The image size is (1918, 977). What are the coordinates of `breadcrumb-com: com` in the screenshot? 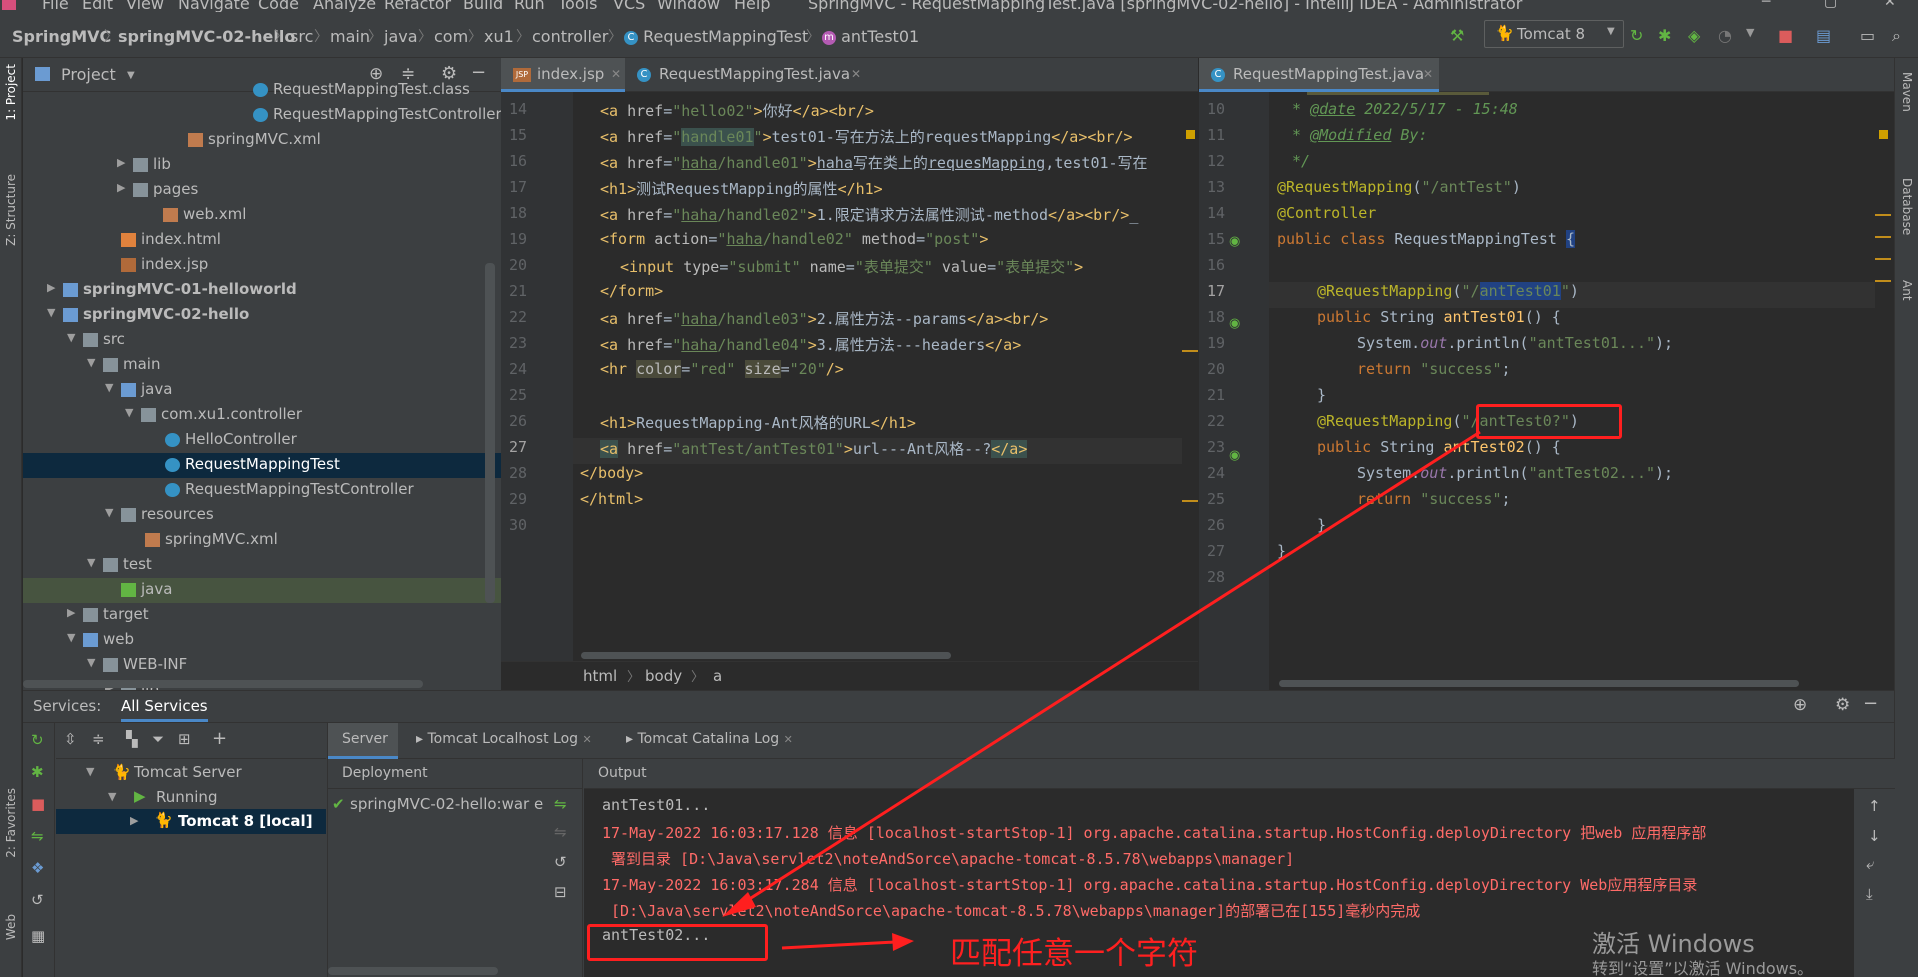 It's located at (451, 36).